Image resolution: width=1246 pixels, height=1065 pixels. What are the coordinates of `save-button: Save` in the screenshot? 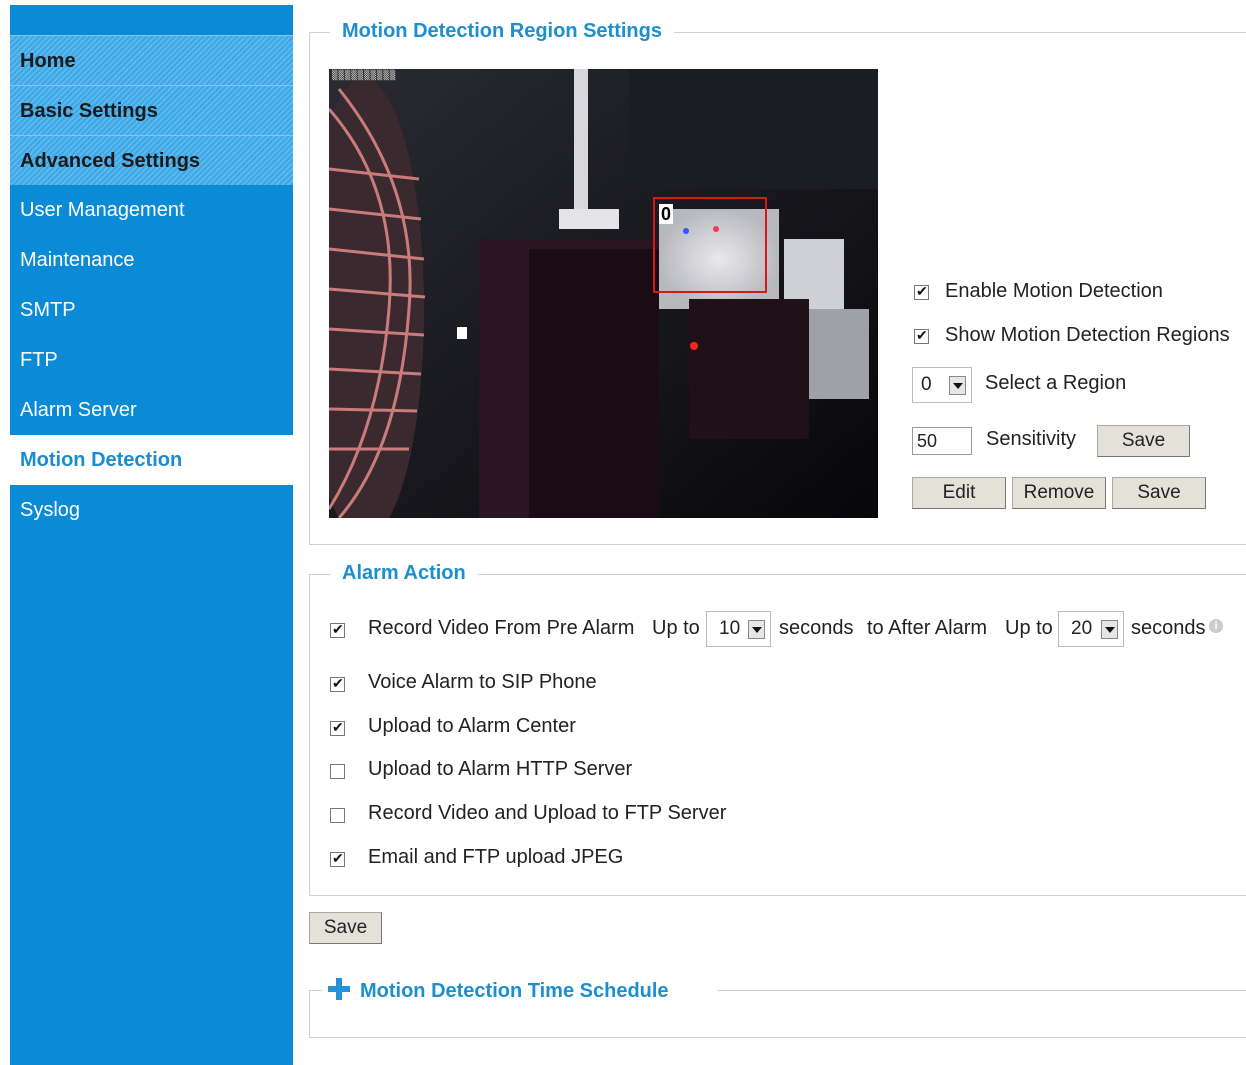 It's located at (345, 928).